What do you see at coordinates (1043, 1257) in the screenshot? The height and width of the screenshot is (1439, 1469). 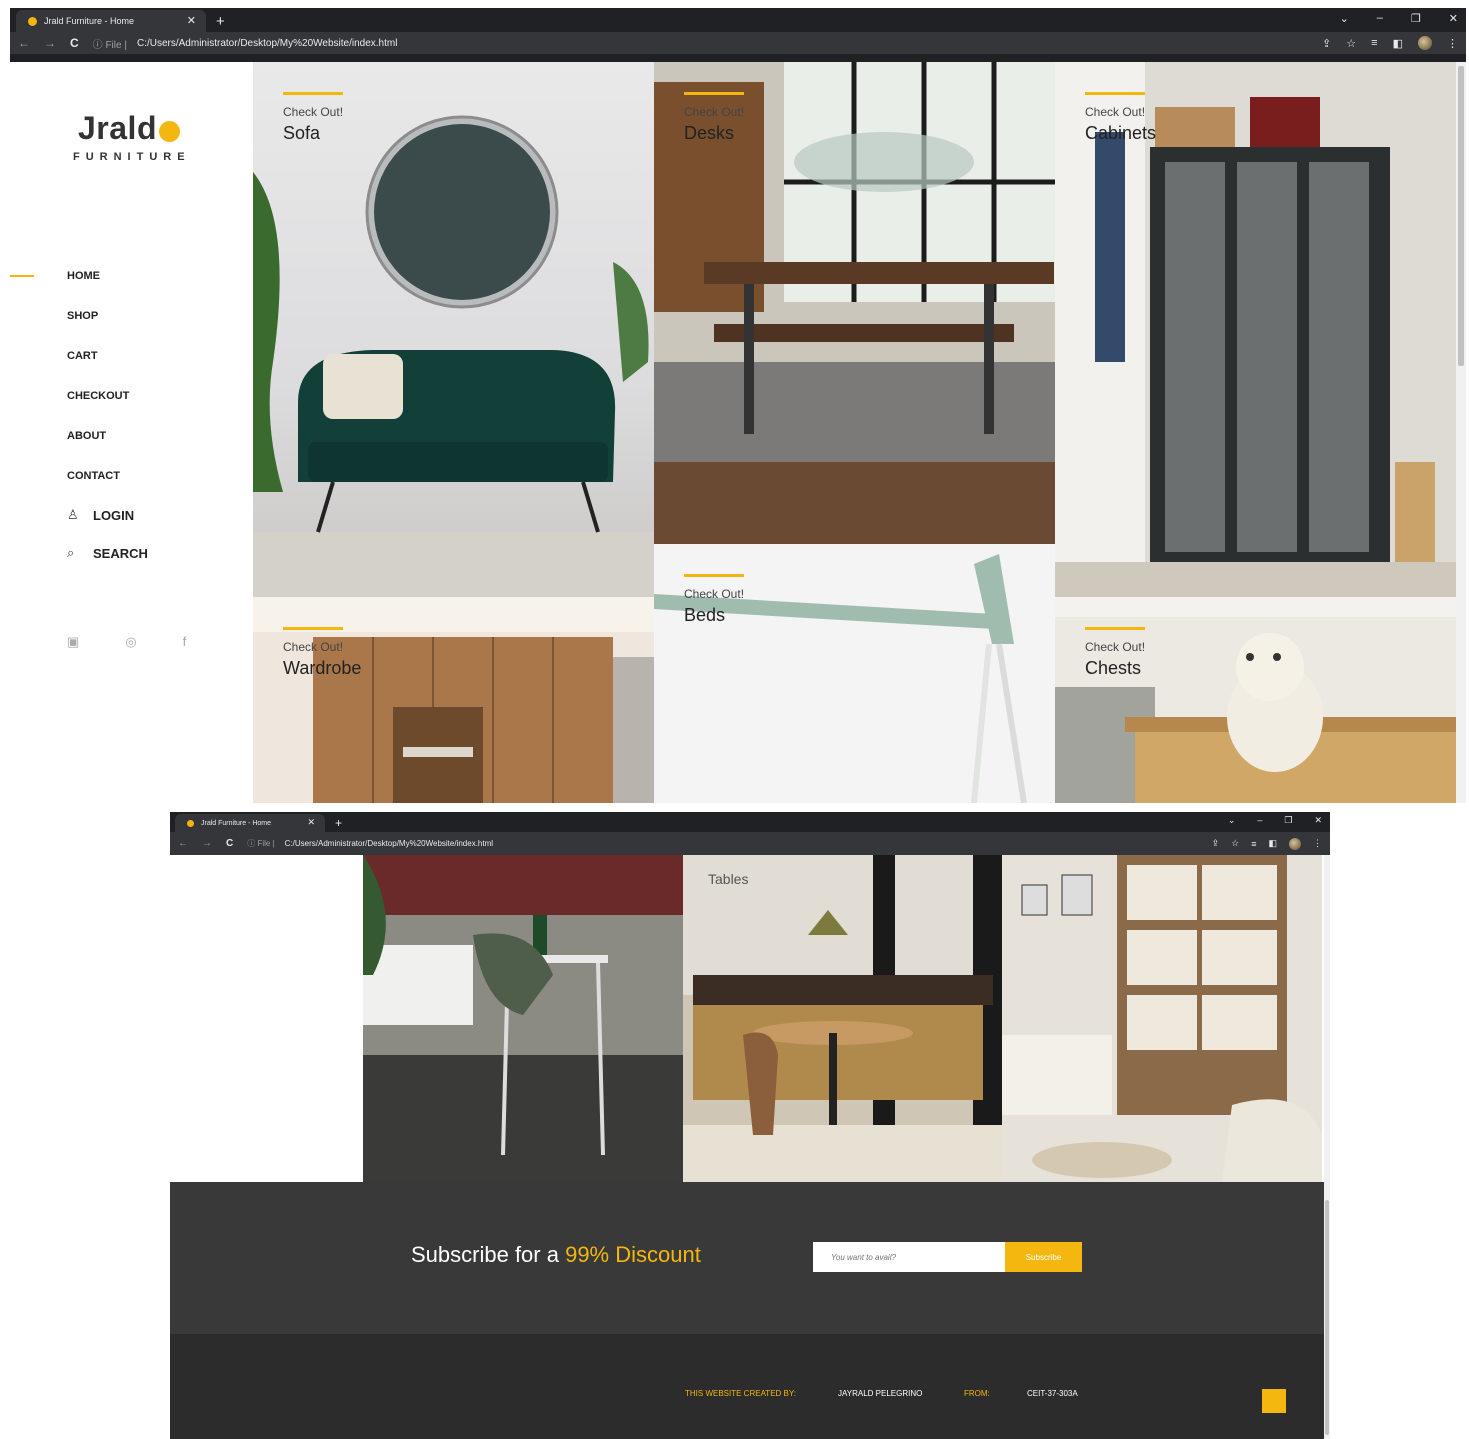 I see `subscribe-button: Subscribe` at bounding box center [1043, 1257].